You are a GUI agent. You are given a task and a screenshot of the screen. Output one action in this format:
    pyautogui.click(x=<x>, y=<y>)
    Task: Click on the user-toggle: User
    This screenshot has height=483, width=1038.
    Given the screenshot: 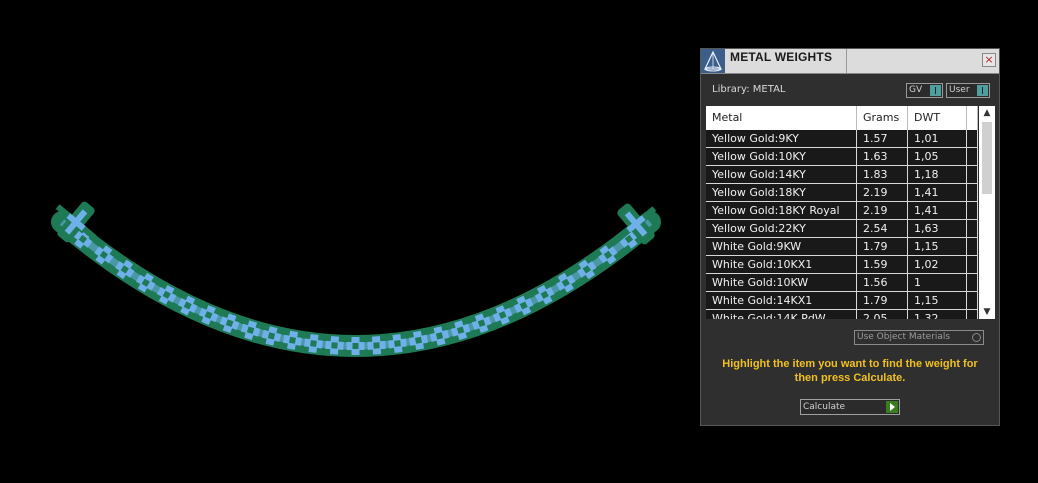 What is the action you would take?
    pyautogui.click(x=968, y=90)
    